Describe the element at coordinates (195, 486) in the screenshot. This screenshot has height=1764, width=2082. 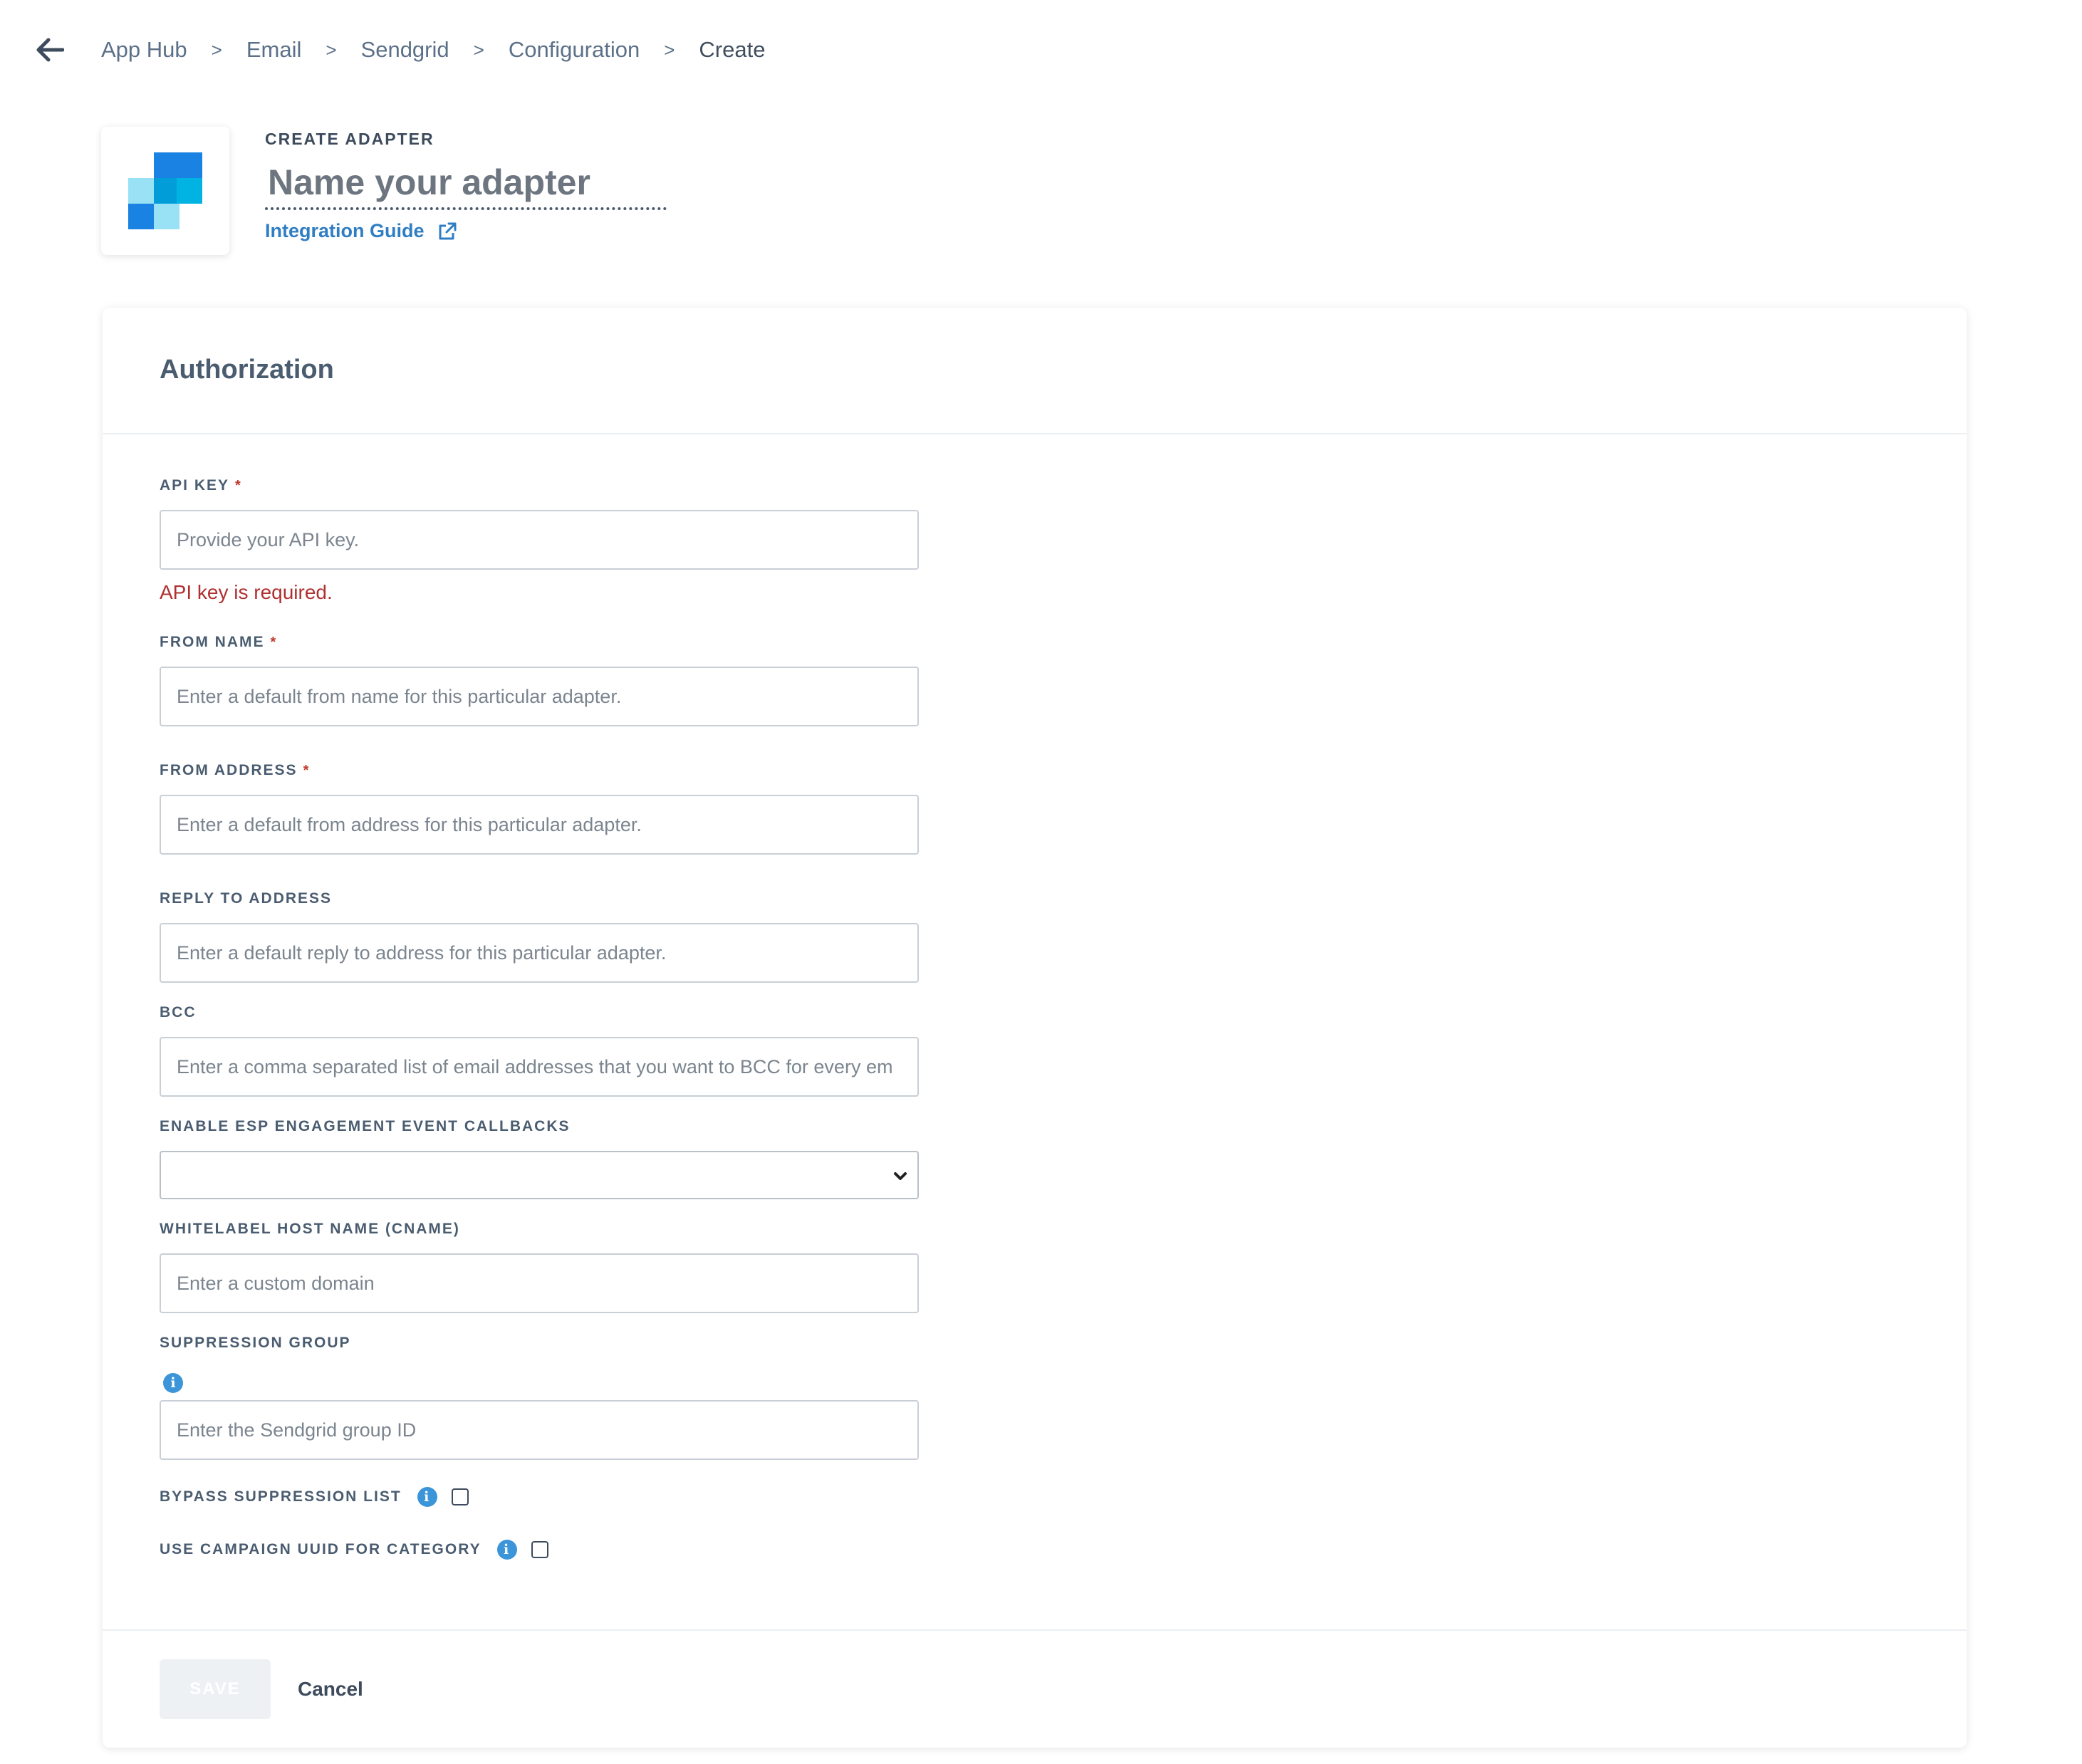
I see `api-key-label-text: API KEY` at that location.